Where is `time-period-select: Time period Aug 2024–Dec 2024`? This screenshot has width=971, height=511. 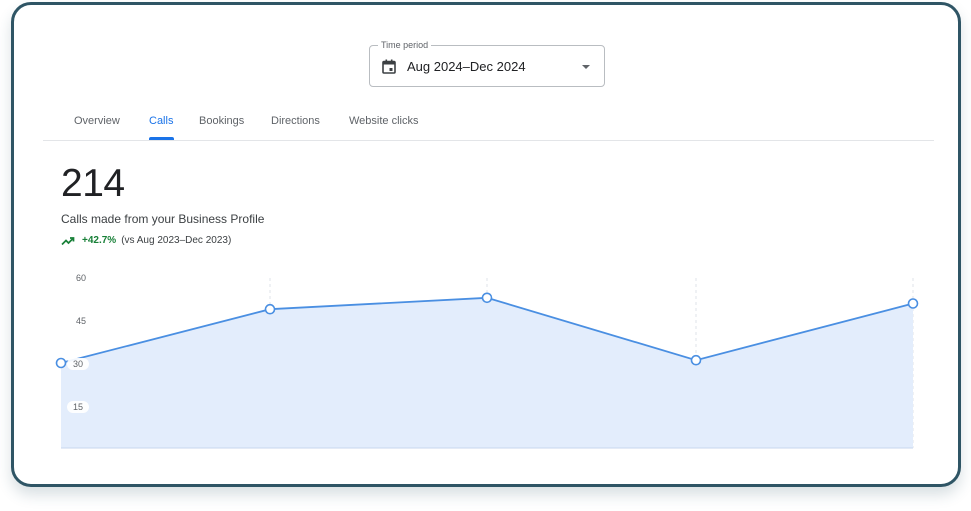
time-period-select: Time period Aug 2024–Dec 2024 is located at coordinates (487, 63).